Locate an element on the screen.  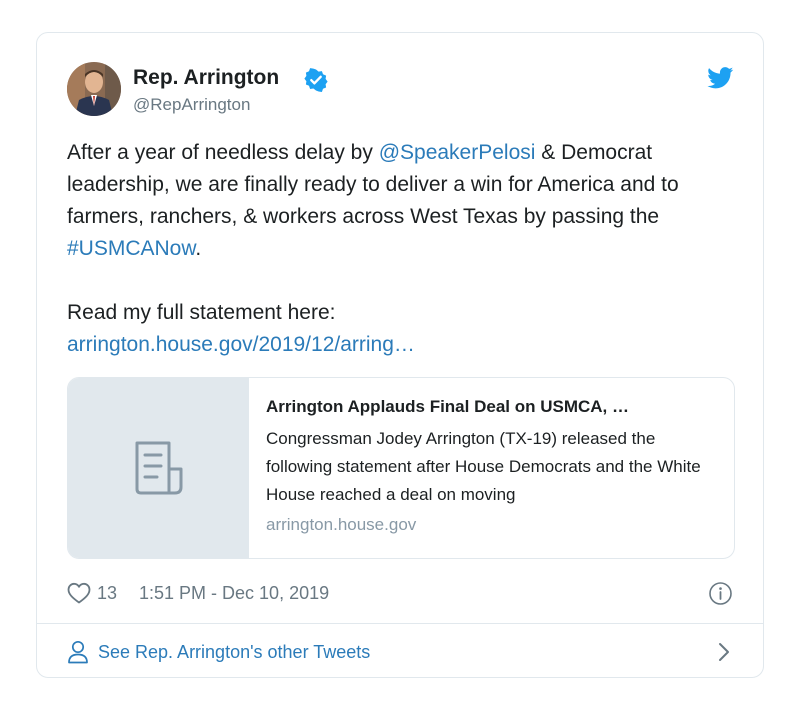
document-icon is located at coordinates (159, 468).